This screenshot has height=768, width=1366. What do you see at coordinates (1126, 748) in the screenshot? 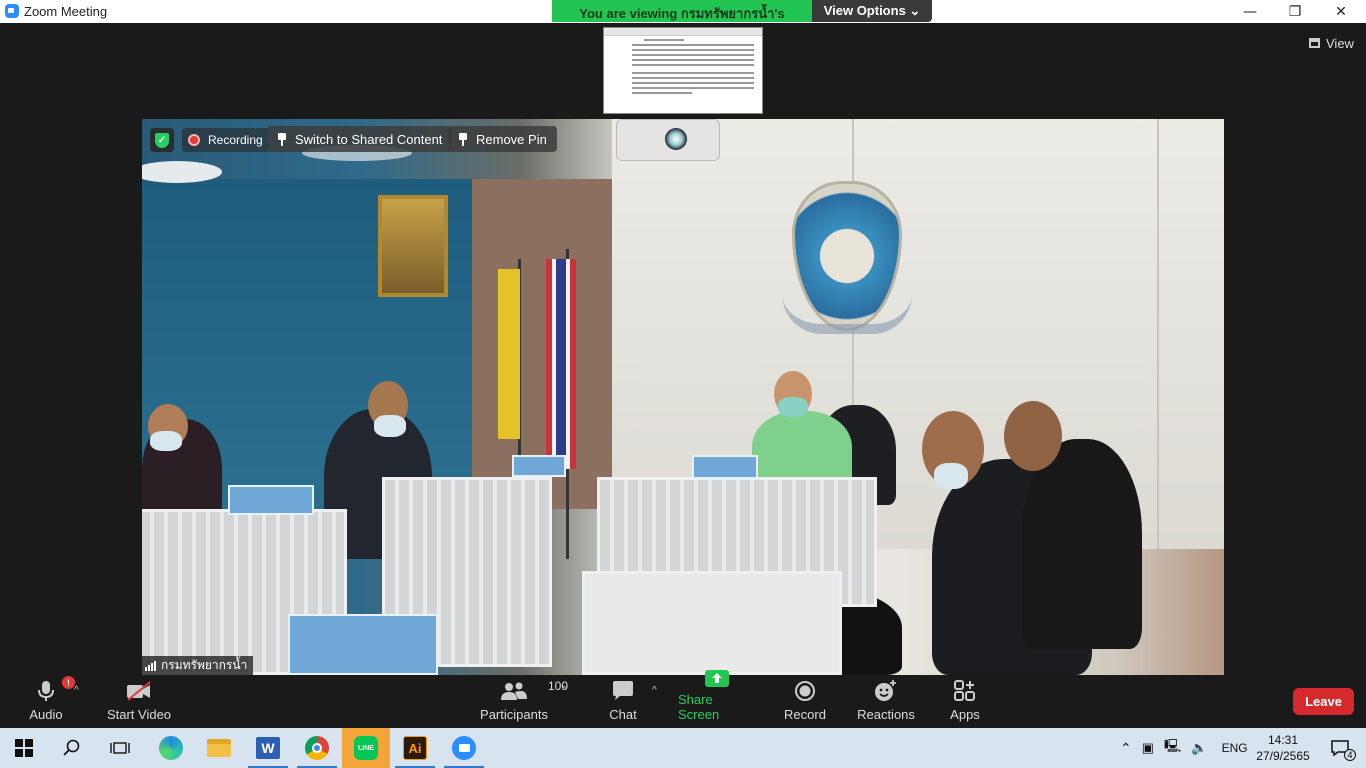
I see `chevron-up-icon: ⌃` at bounding box center [1126, 748].